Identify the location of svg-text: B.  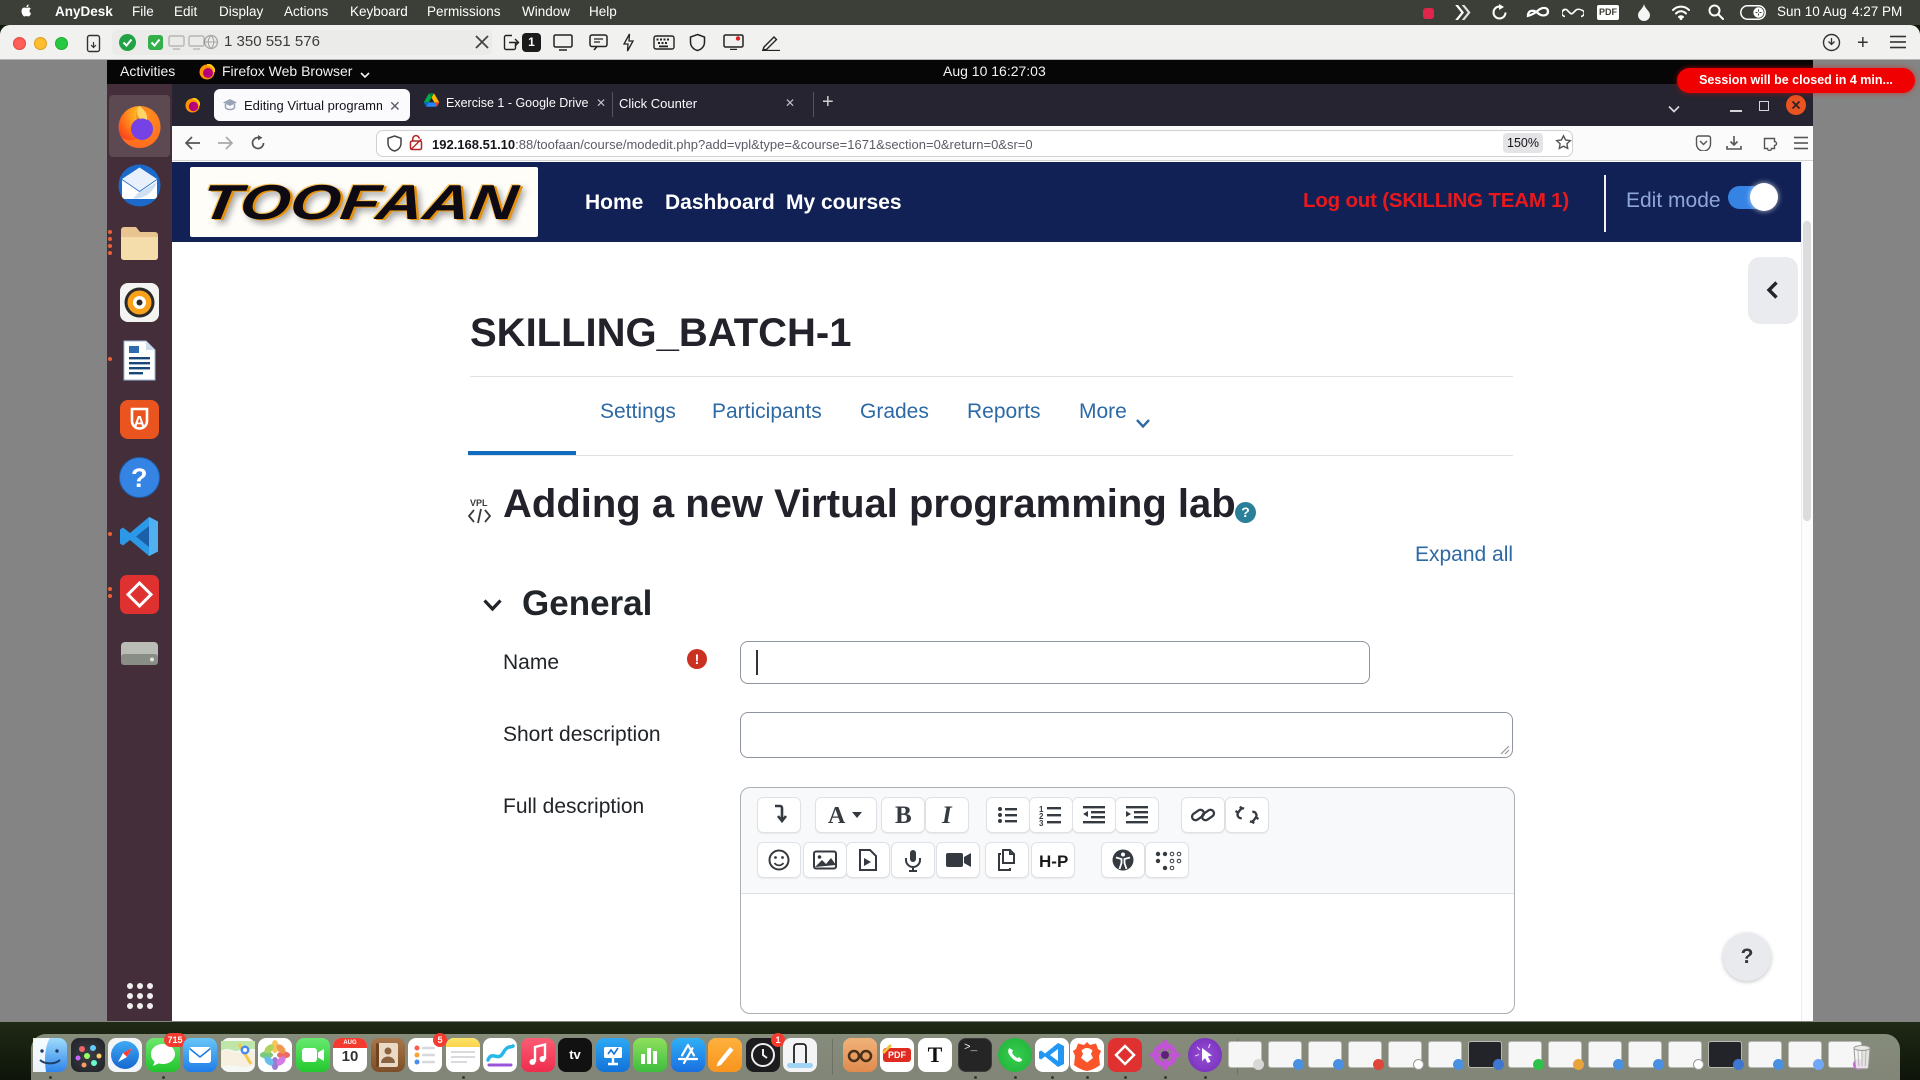
(903, 815).